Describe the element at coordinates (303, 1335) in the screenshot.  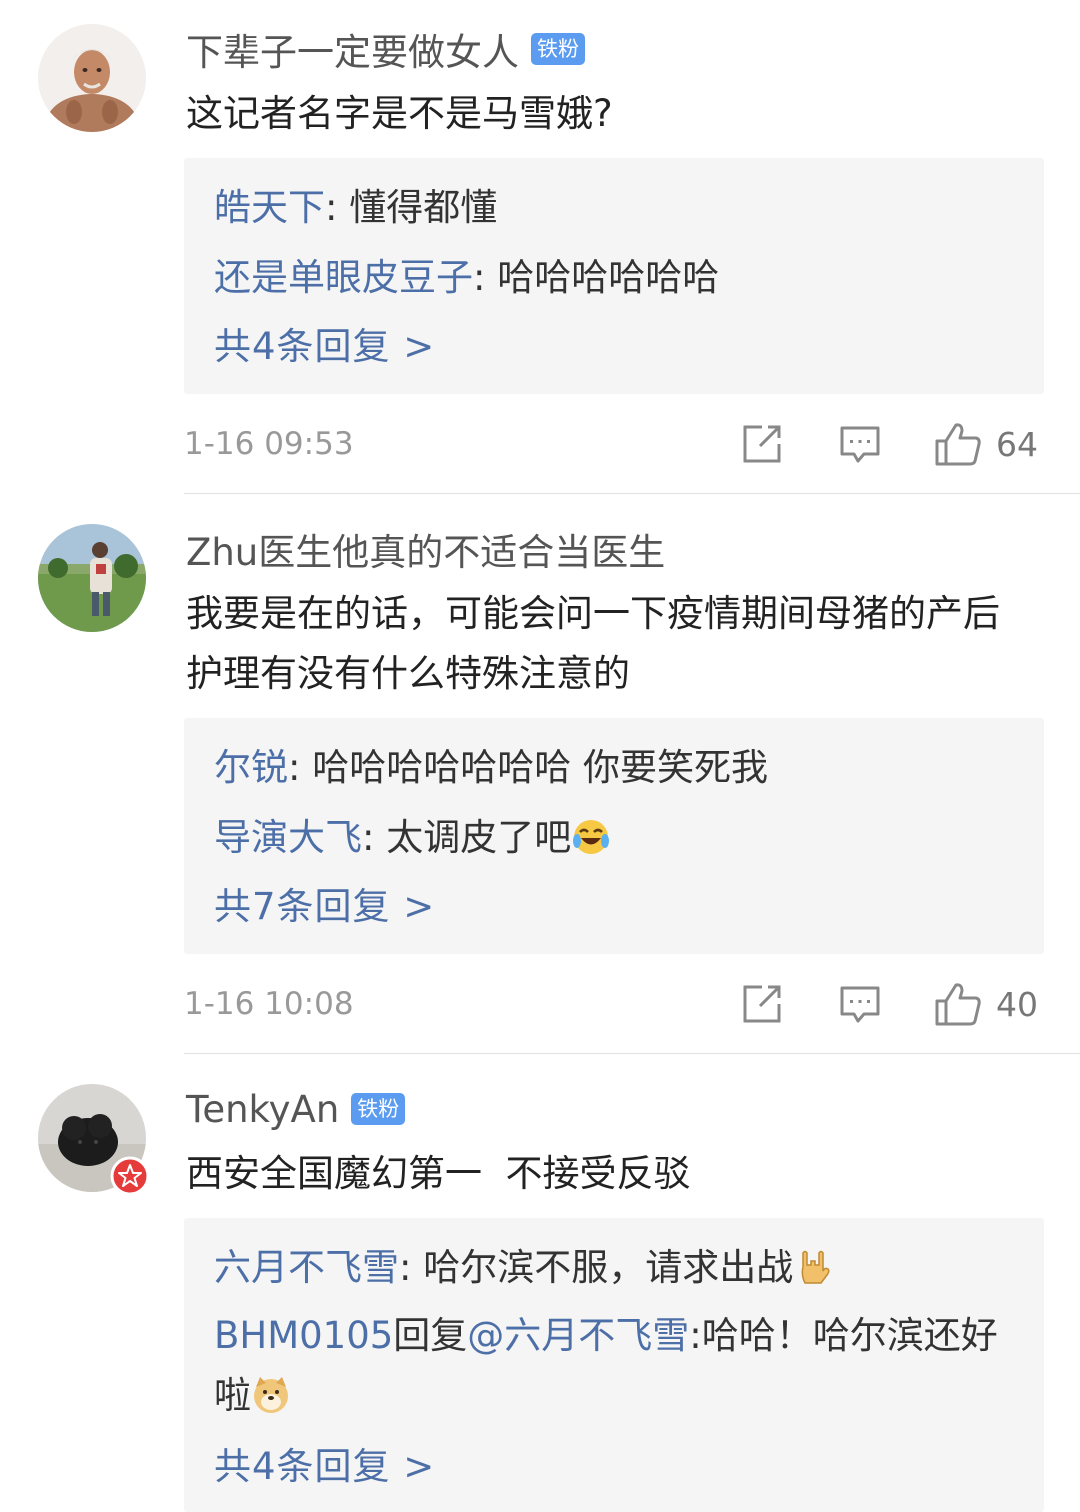
I see `reply-username: BHM0105` at that location.